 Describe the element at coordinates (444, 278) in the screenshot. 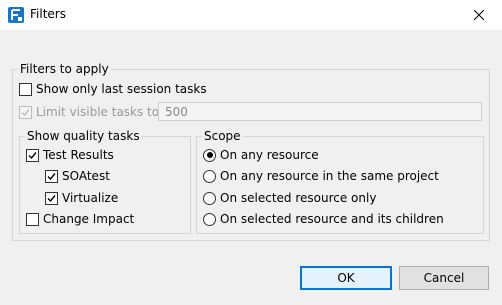

I see `cancel-button: Cancel` at that location.